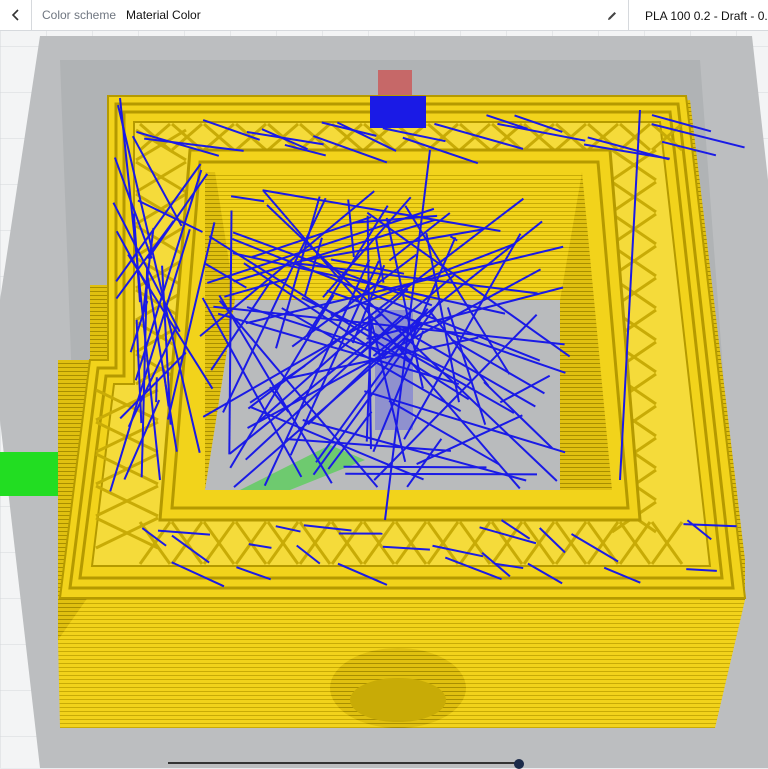 Image resolution: width=768 pixels, height=769 pixels. I want to click on top-notch, so click(398, 112).